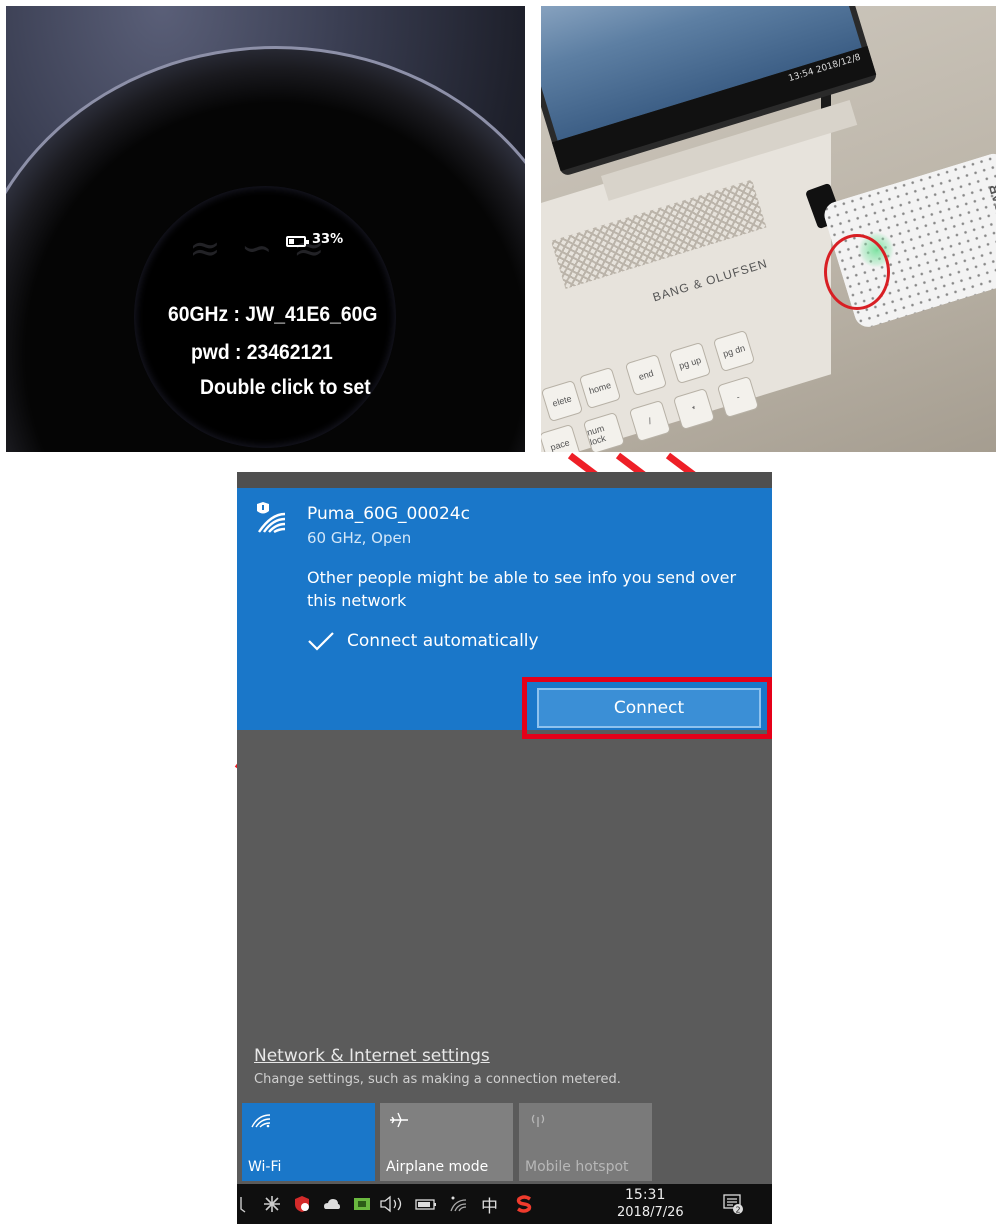  Describe the element at coordinates (437, 1167) in the screenshot. I see `airplane-tile-label: Airplane mode` at that location.